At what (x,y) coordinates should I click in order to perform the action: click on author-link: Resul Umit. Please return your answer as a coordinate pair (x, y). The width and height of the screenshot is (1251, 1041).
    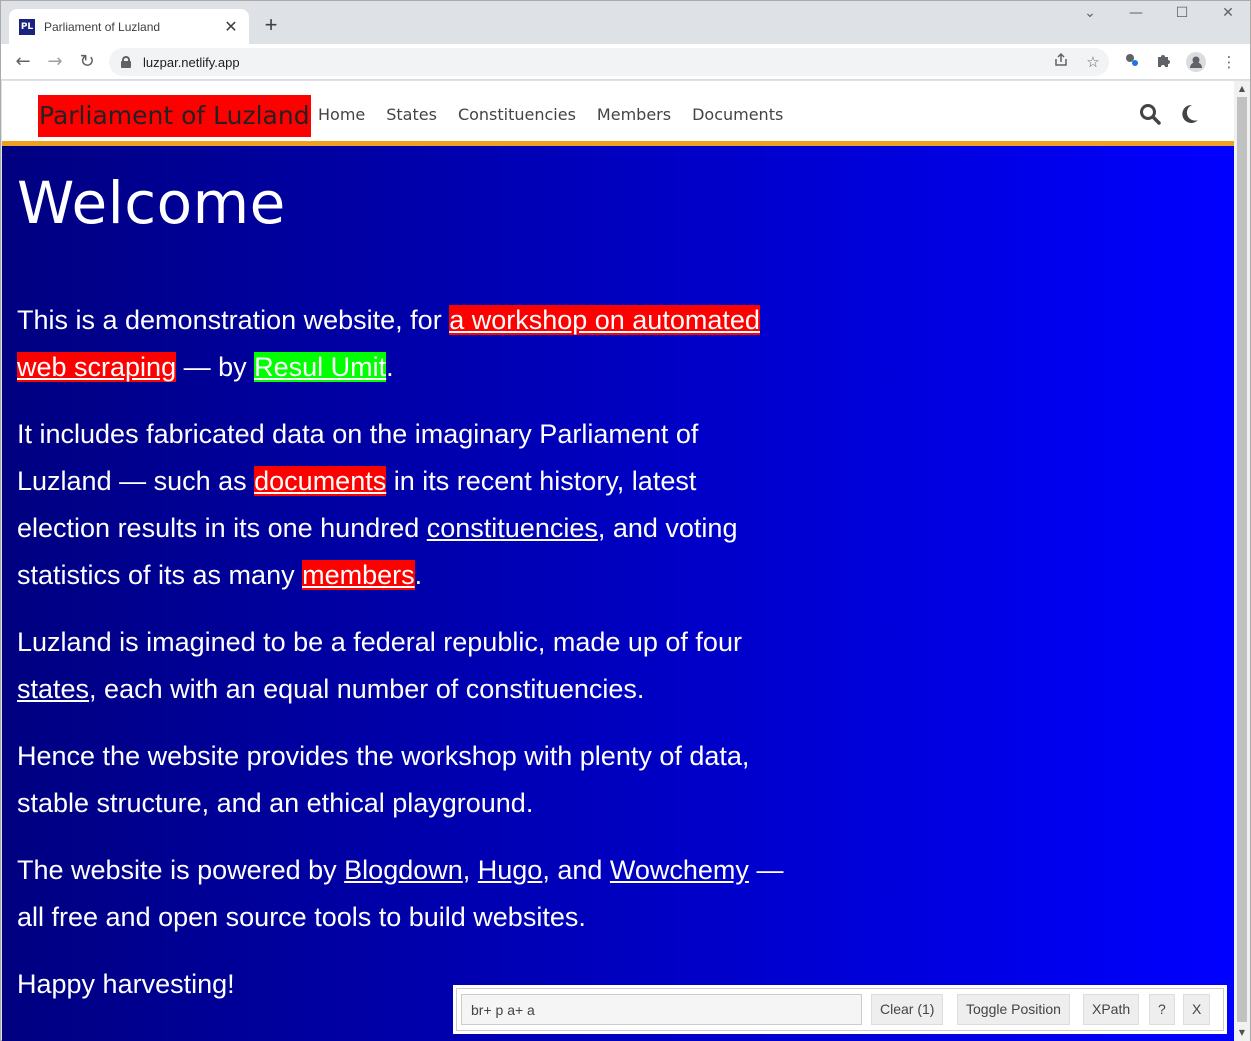
    Looking at the image, I should click on (320, 367).